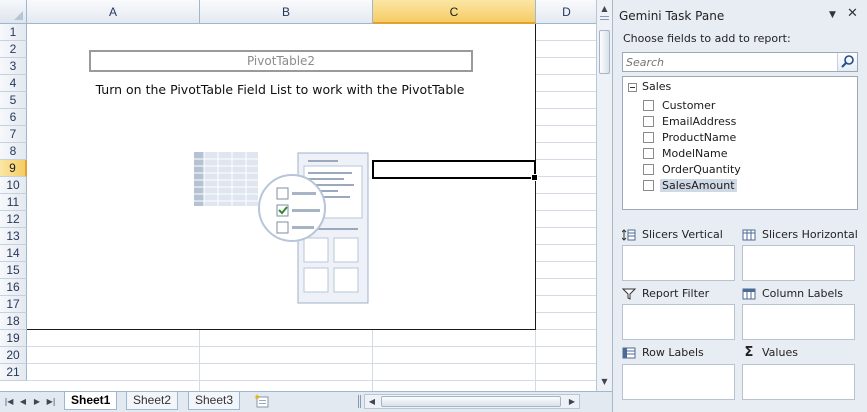 The width and height of the screenshot is (867, 412). I want to click on tab-sheet3: Sheet3, so click(214, 401).